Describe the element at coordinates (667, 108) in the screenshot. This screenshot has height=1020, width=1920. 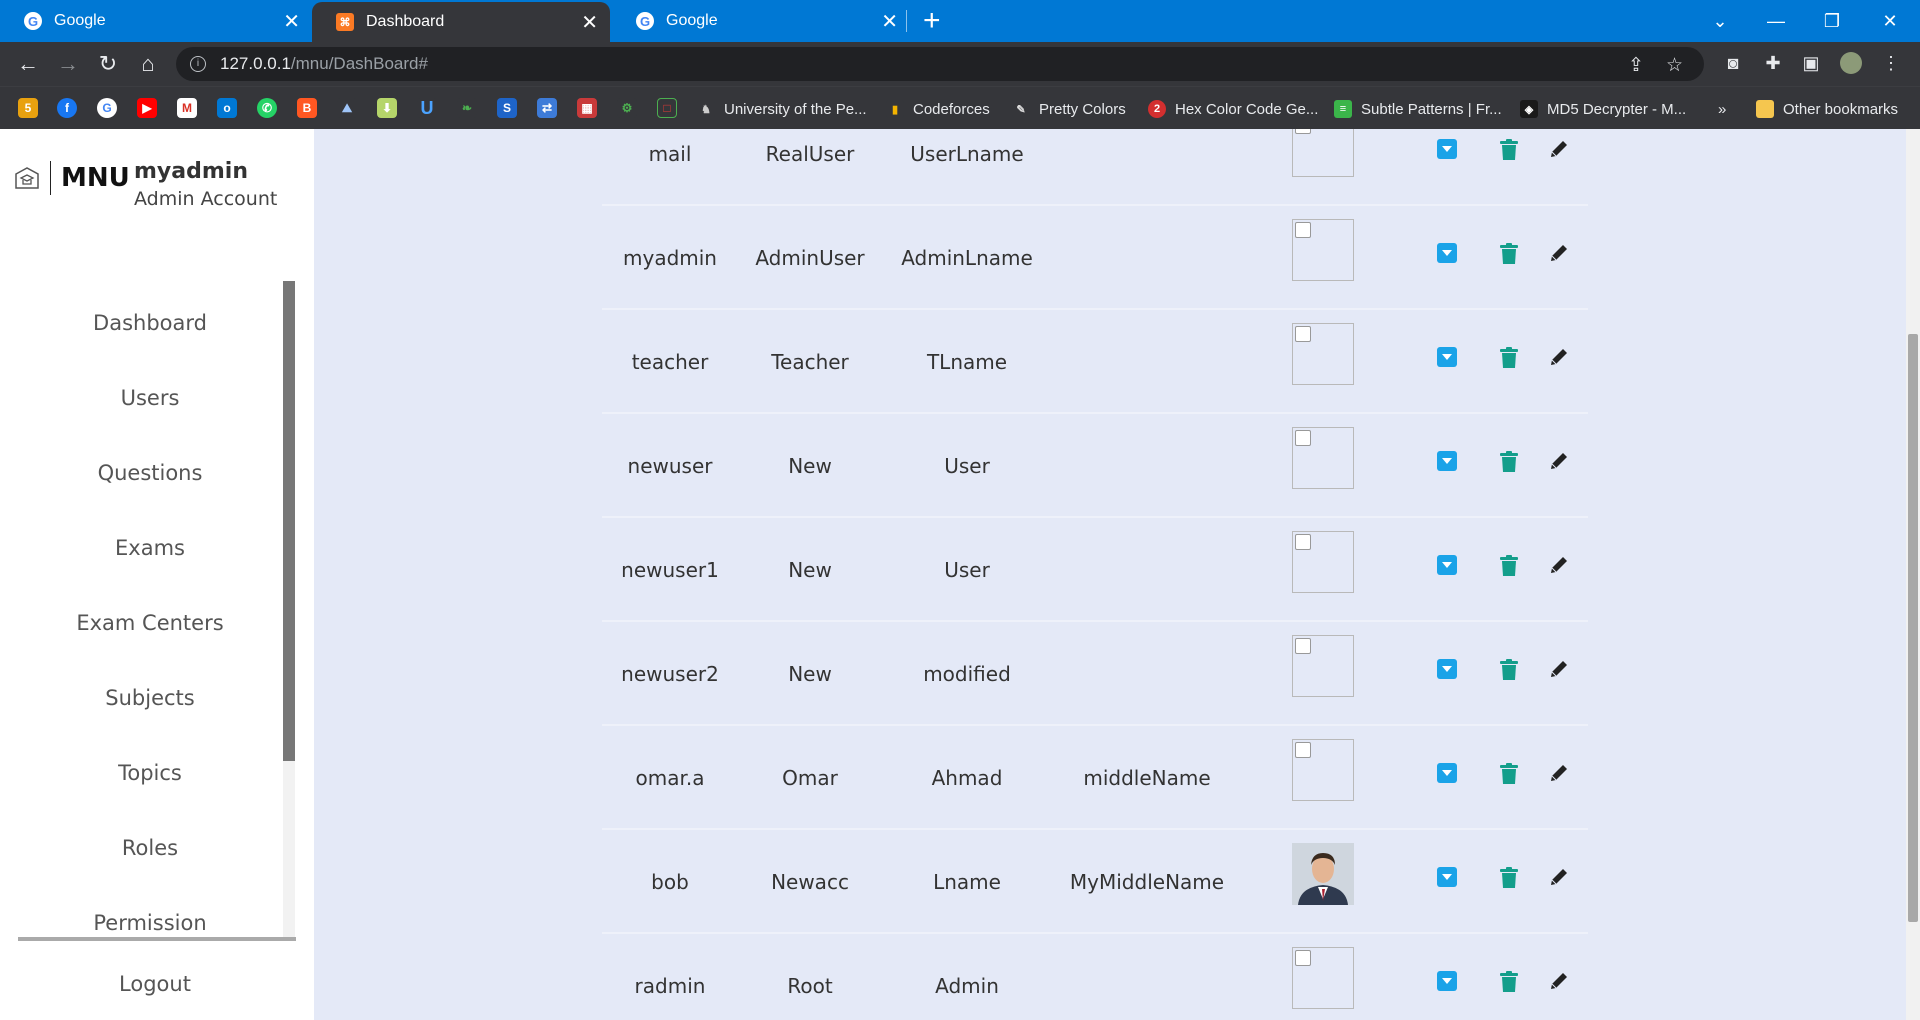
I see `box-icon: □` at that location.